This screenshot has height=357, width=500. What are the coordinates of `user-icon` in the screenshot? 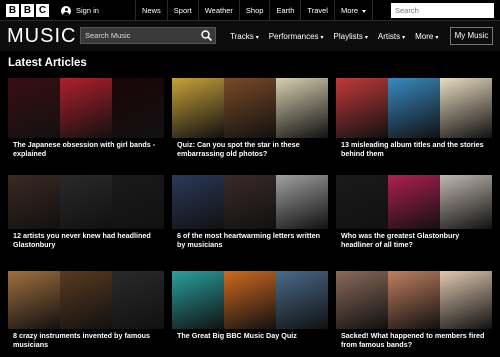 It's located at (66, 10).